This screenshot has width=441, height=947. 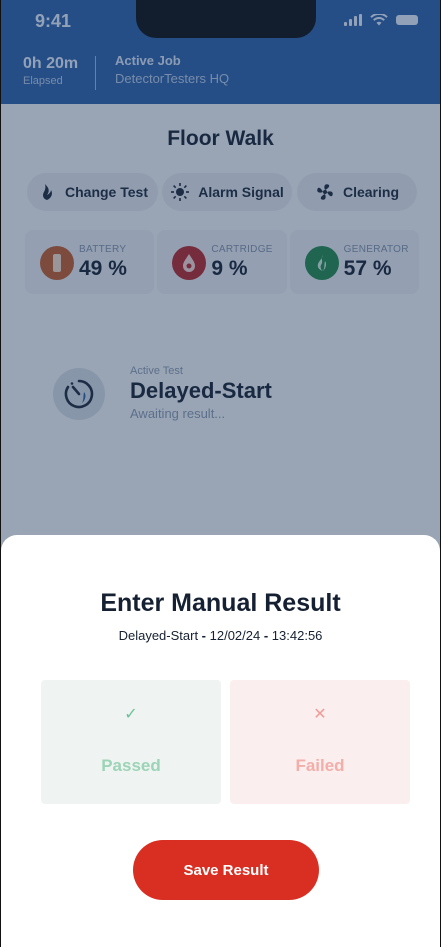 What do you see at coordinates (320, 742) in the screenshot?
I see `failed-option: ✕ Failed` at bounding box center [320, 742].